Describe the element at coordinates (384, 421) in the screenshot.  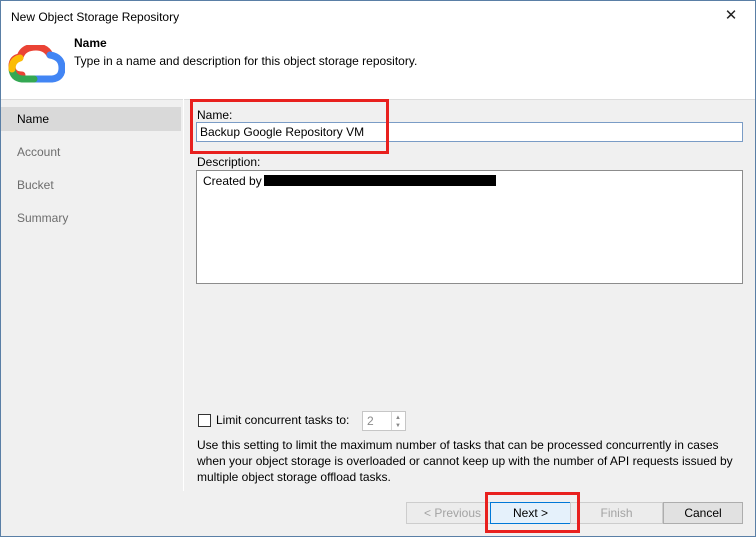
I see `limit-tasks-stepper: 2 ▲ ▼` at that location.